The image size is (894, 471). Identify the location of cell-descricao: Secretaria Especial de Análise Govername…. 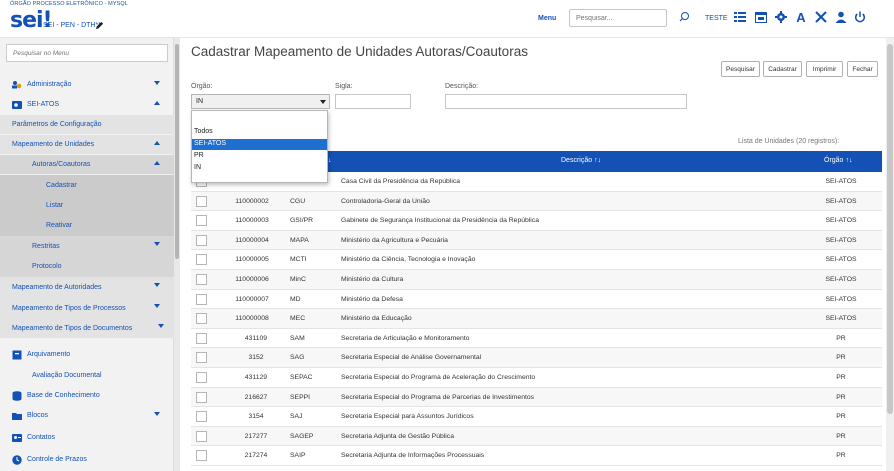
(411, 358).